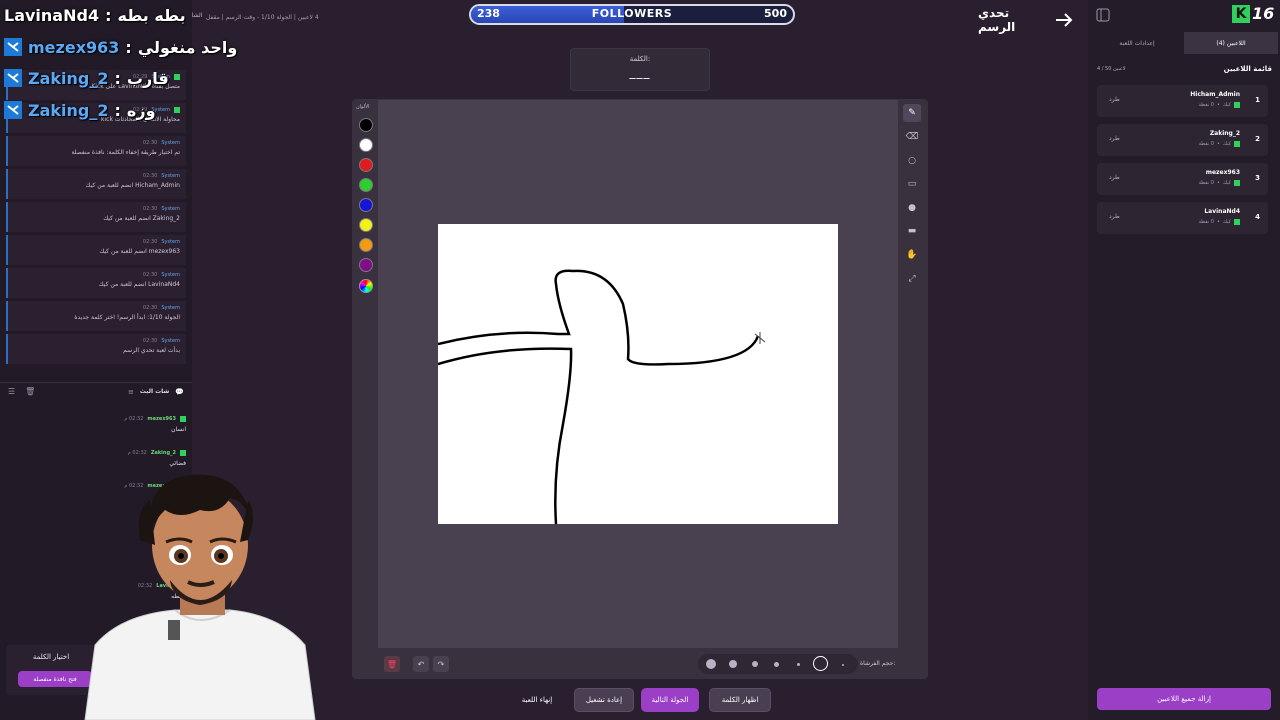 This screenshot has height=720, width=1280. I want to click on player-rank: 4, so click(1257, 217).